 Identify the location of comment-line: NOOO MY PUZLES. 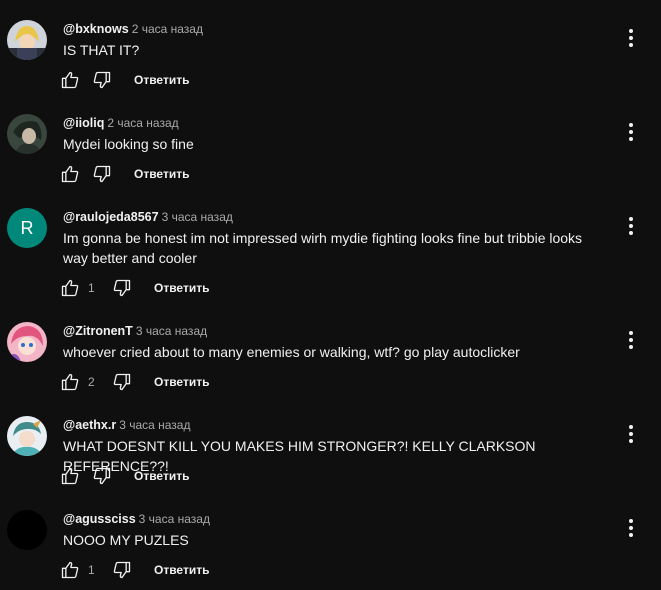
(126, 540).